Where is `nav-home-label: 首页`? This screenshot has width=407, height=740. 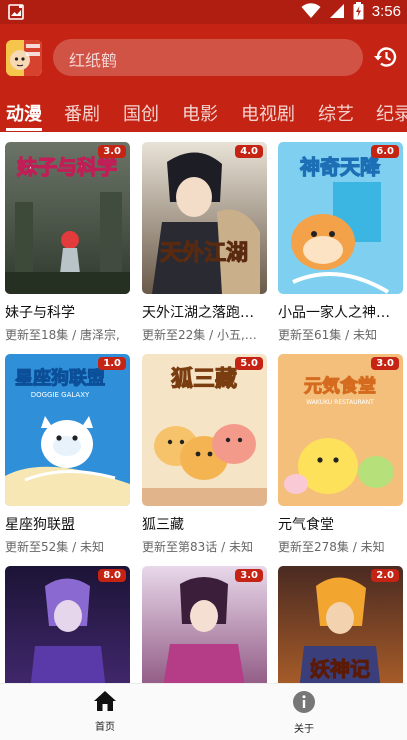
nav-home-label: 首页 is located at coordinates (105, 727).